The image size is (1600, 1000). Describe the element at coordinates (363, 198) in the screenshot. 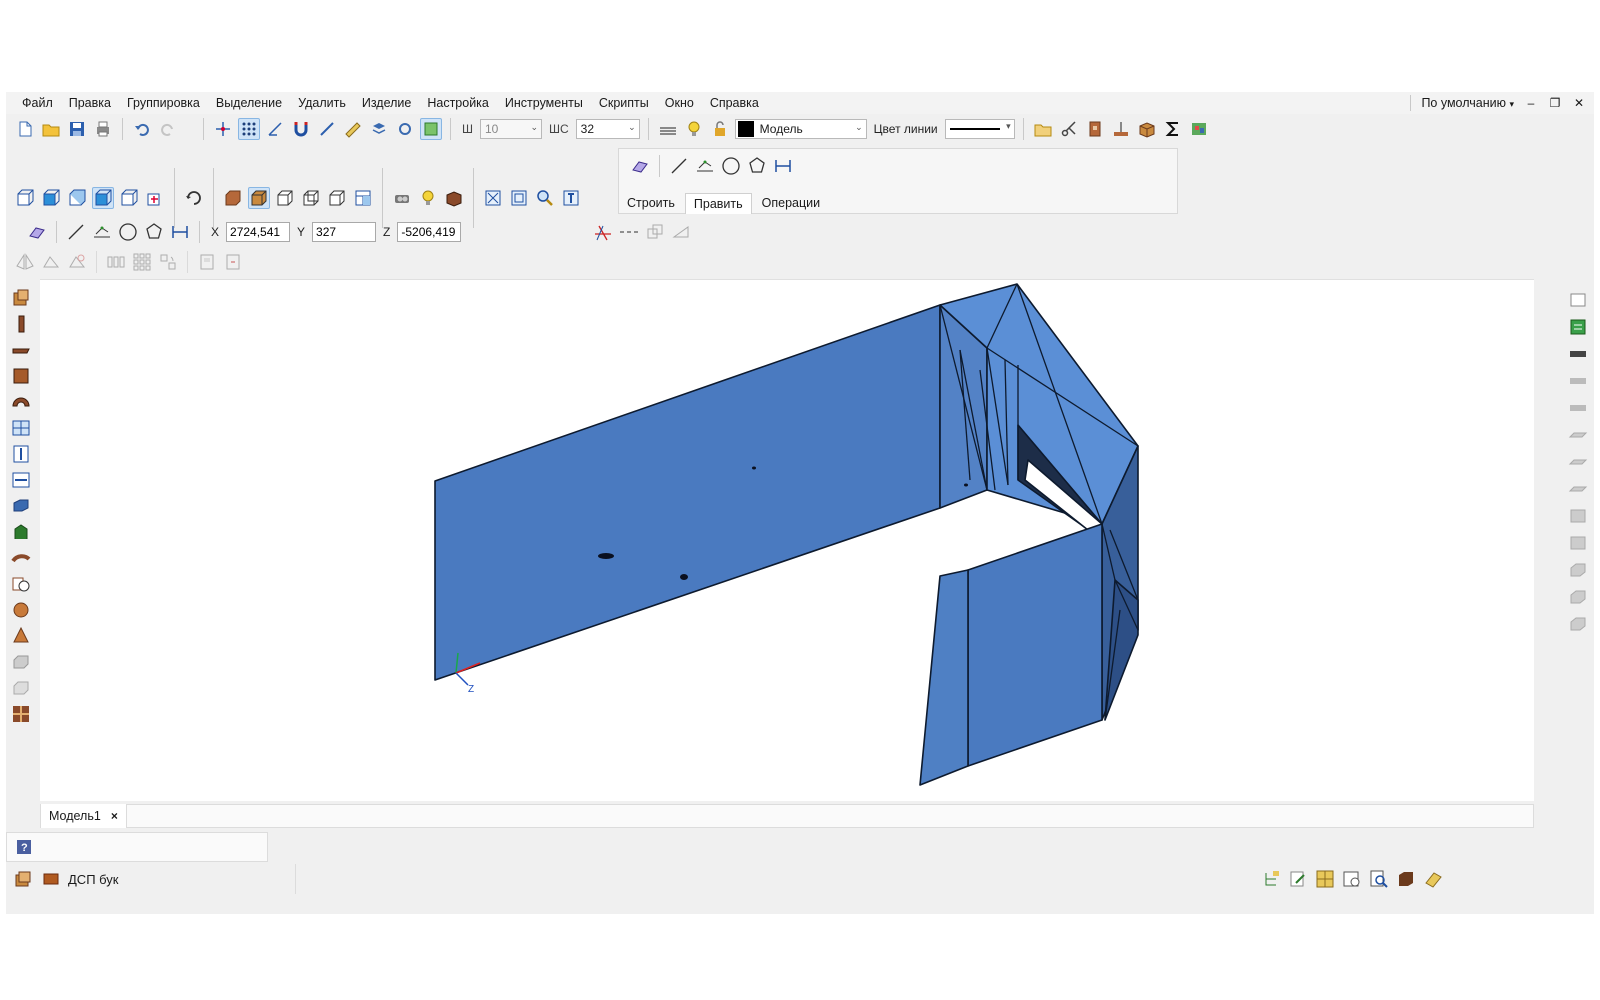

I see `section-view-icon` at that location.